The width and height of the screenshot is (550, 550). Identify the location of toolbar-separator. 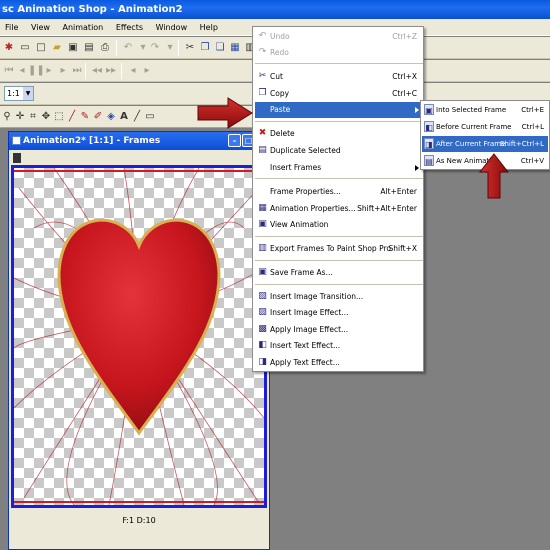
(178, 48).